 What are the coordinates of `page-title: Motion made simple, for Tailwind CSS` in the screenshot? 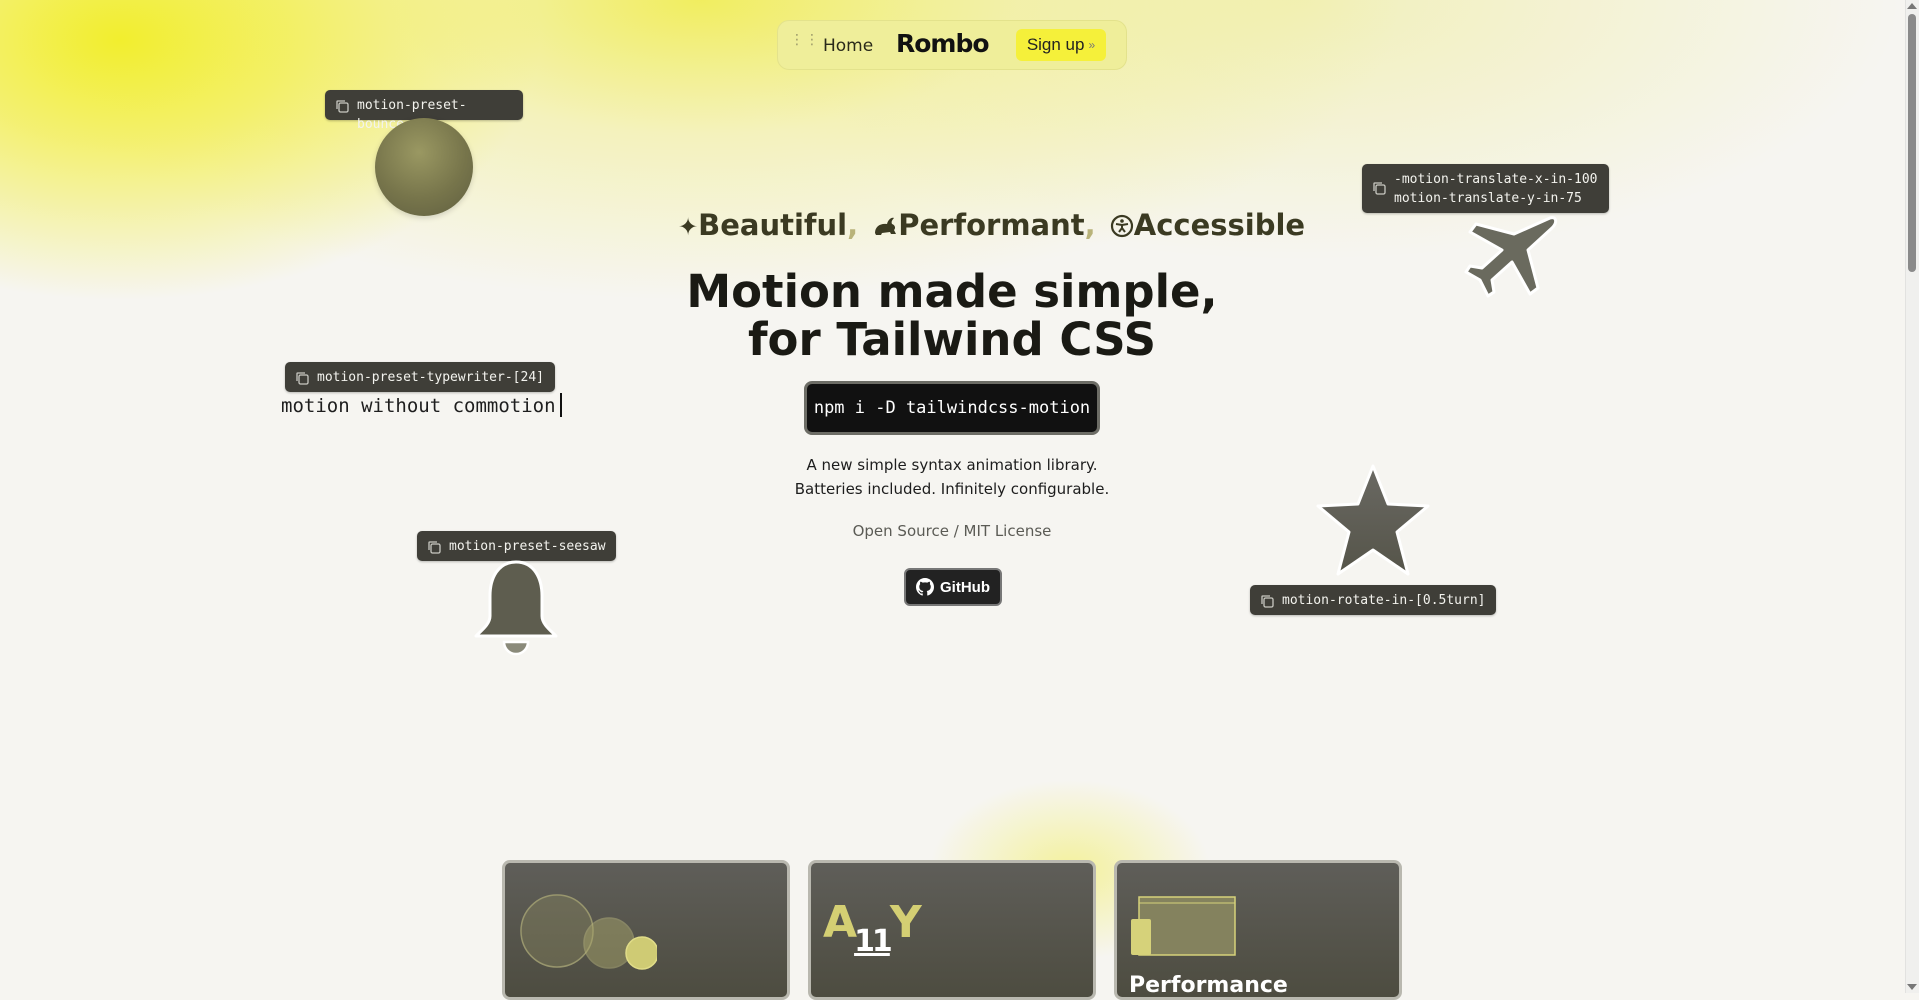 It's located at (952, 316).